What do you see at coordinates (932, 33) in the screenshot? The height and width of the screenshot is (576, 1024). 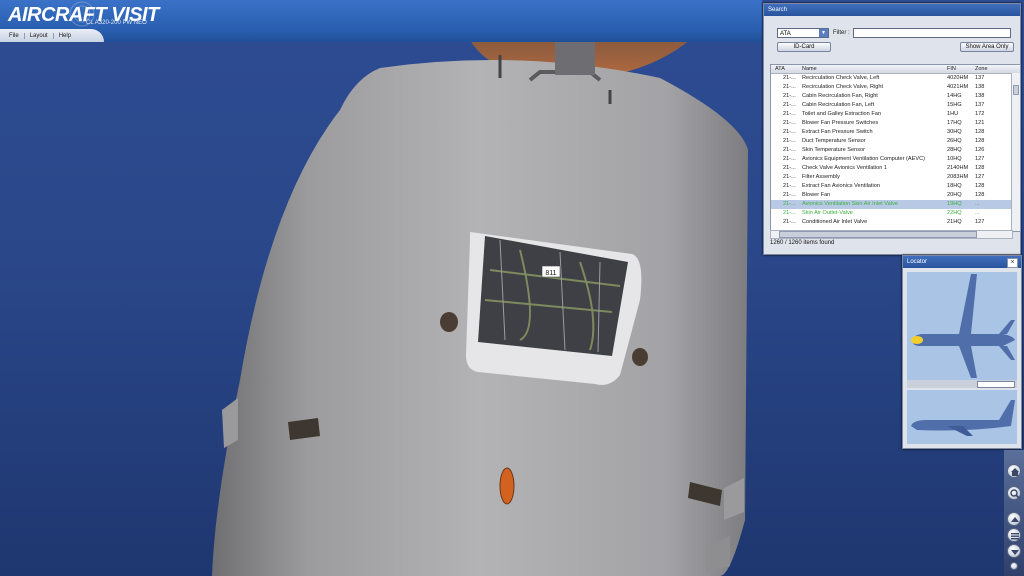 I see `filter-input` at bounding box center [932, 33].